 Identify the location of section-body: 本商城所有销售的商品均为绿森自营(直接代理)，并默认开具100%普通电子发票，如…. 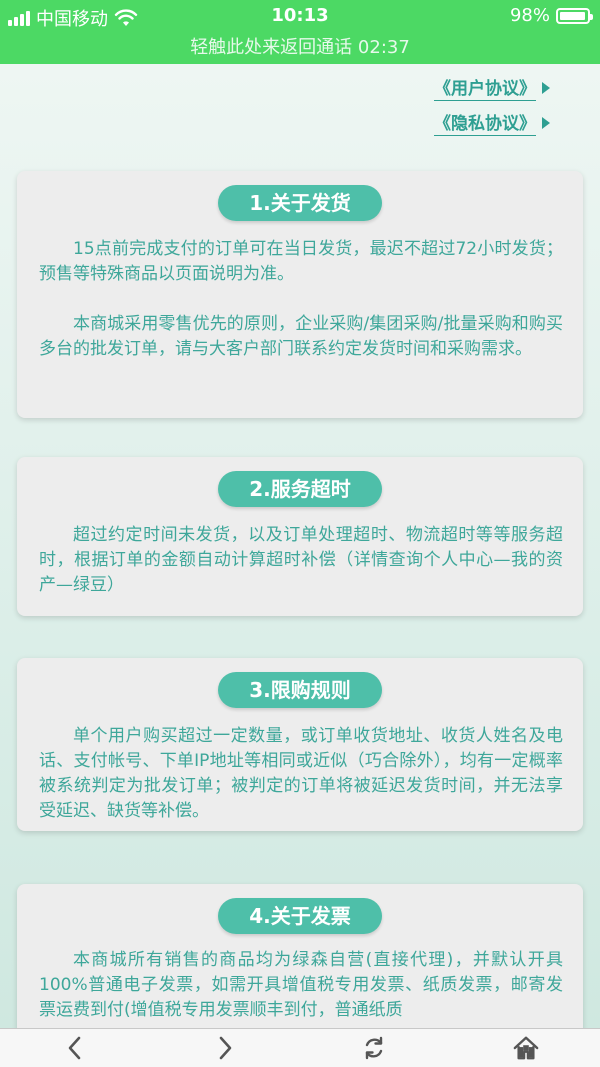
(301, 985).